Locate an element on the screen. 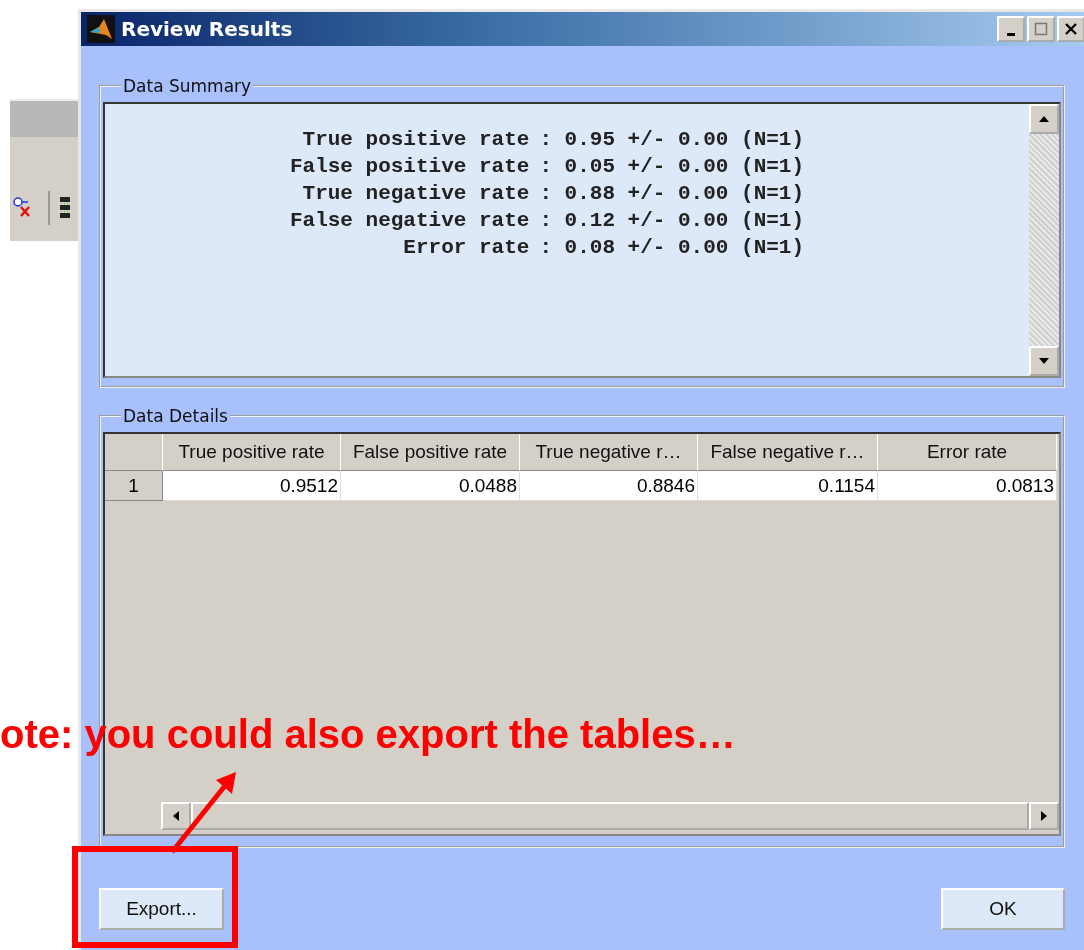 This screenshot has height=950, width=1084. summary-value: : 0.05 +/- 0.00 (N=1) is located at coordinates (672, 167).